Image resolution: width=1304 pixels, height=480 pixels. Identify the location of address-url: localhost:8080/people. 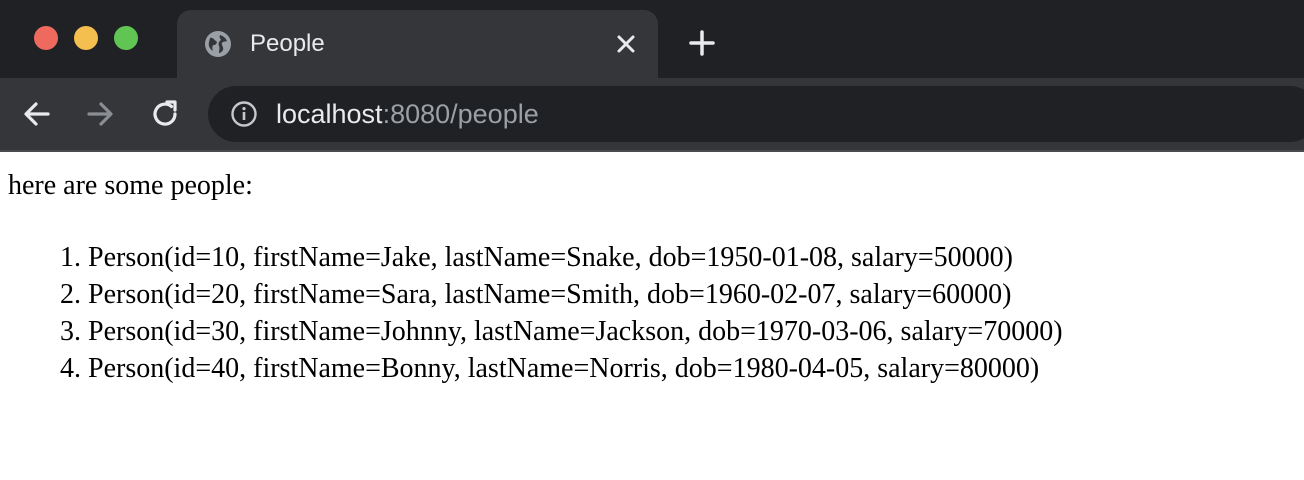
(407, 114).